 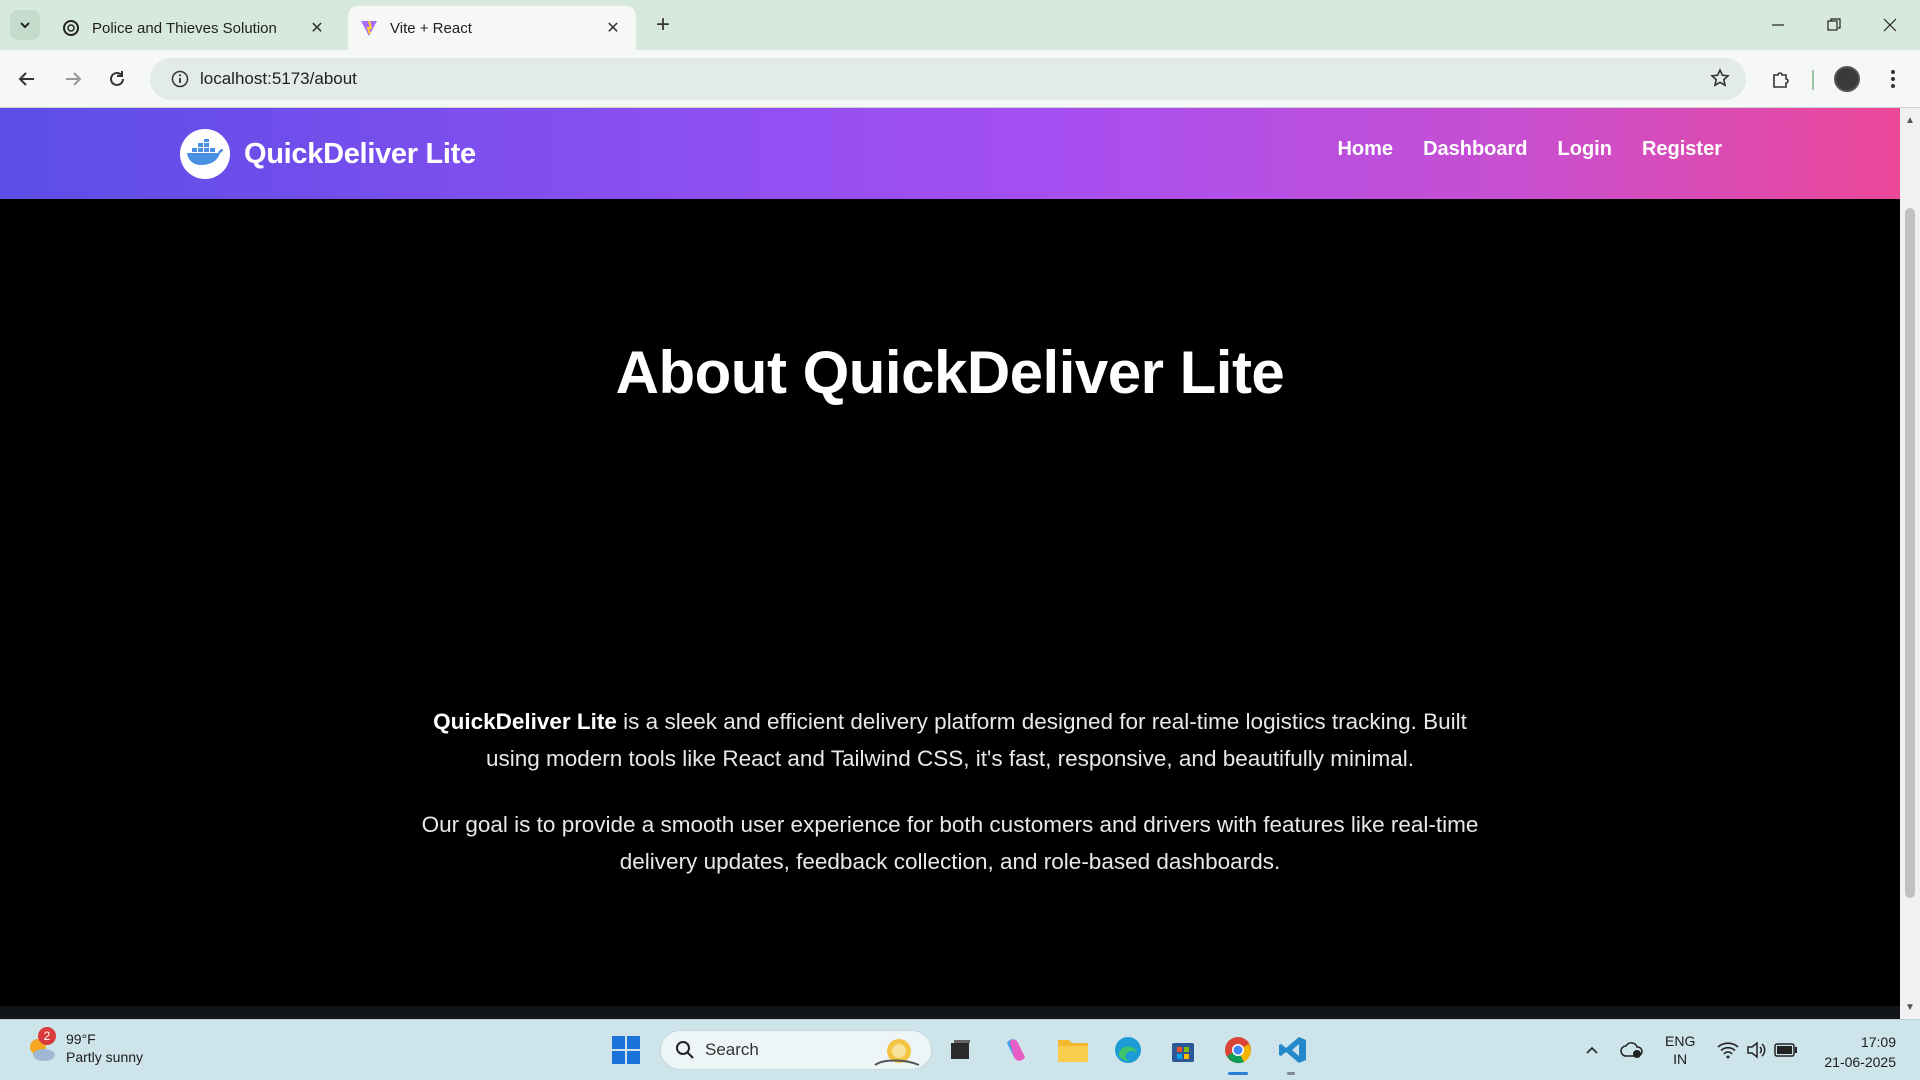 I want to click on bookmark-star-icon, so click(x=1720, y=80).